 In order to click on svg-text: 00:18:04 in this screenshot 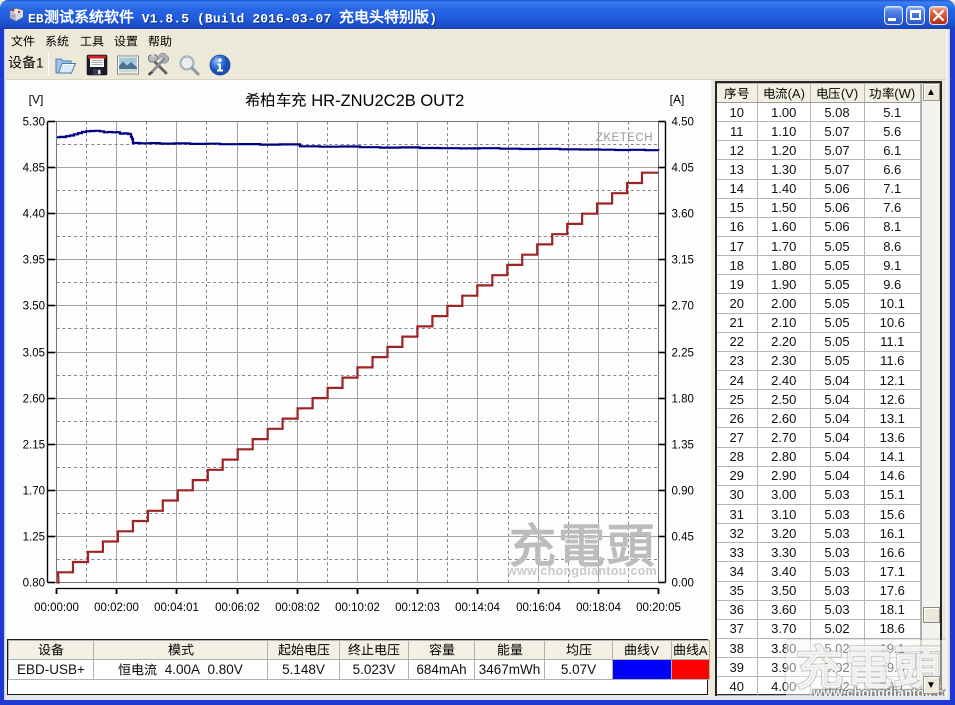, I will do `click(598, 608)`.